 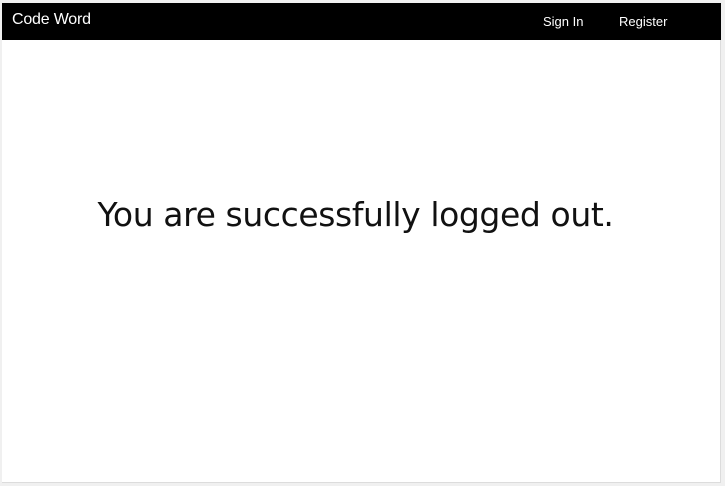 I want to click on brand-link: Code Word, so click(x=51, y=20).